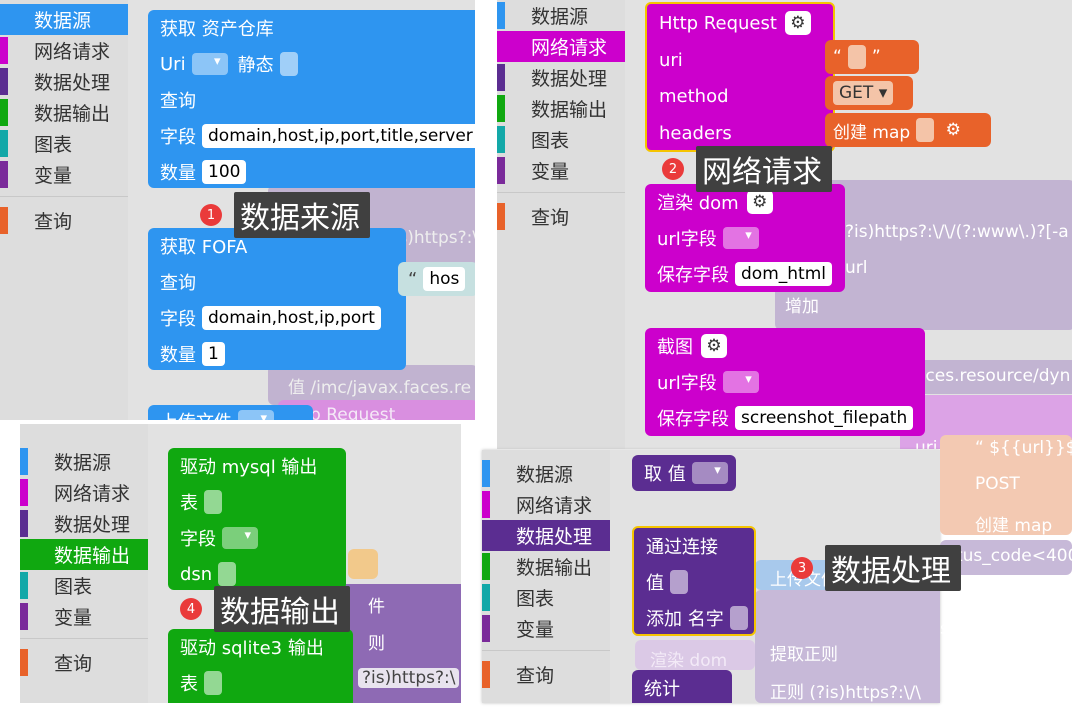 The width and height of the screenshot is (1072, 710). I want to click on query-text: hos, so click(444, 279).